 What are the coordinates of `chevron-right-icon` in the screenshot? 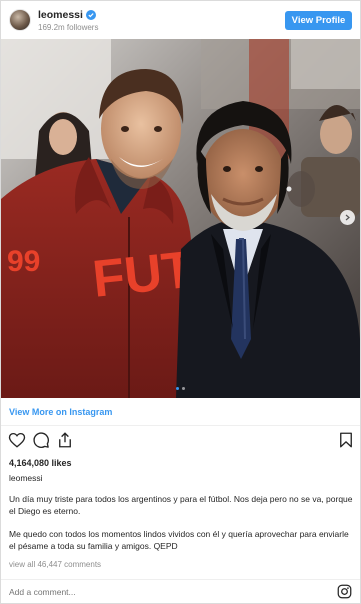 It's located at (347, 217).